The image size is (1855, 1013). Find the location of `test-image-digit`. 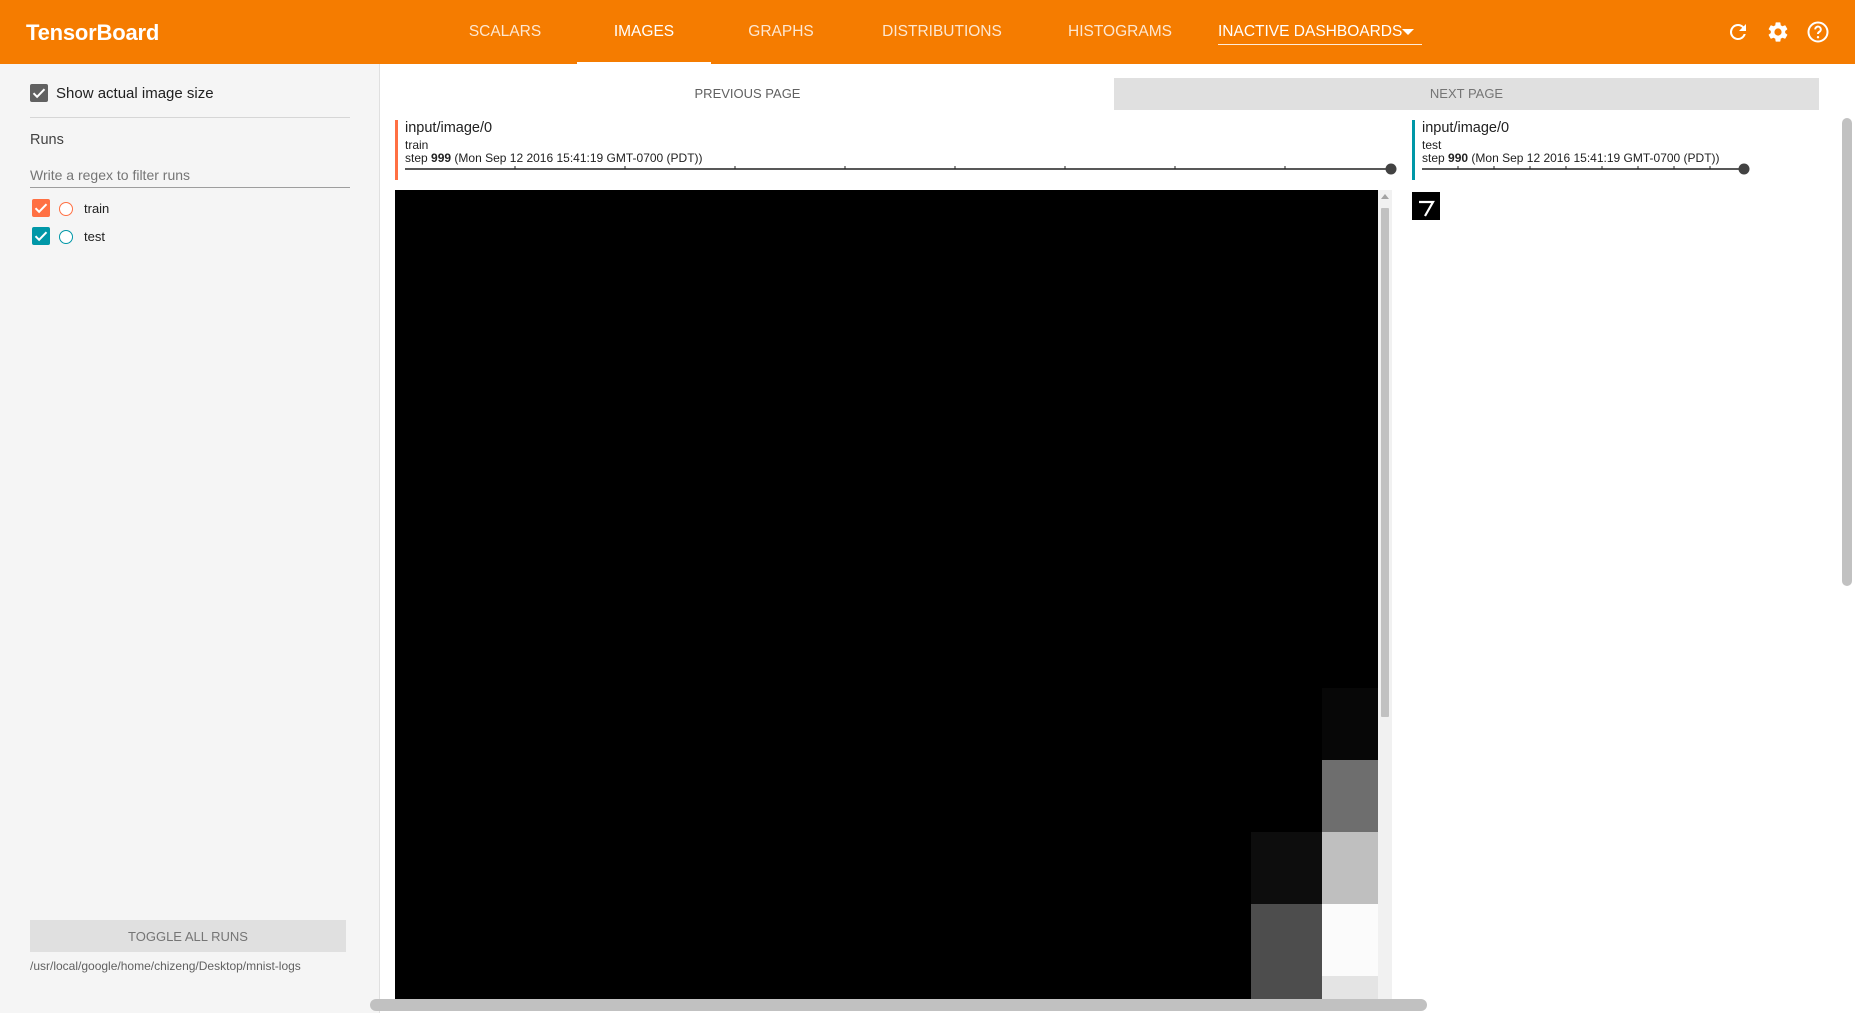

test-image-digit is located at coordinates (1427, 208).